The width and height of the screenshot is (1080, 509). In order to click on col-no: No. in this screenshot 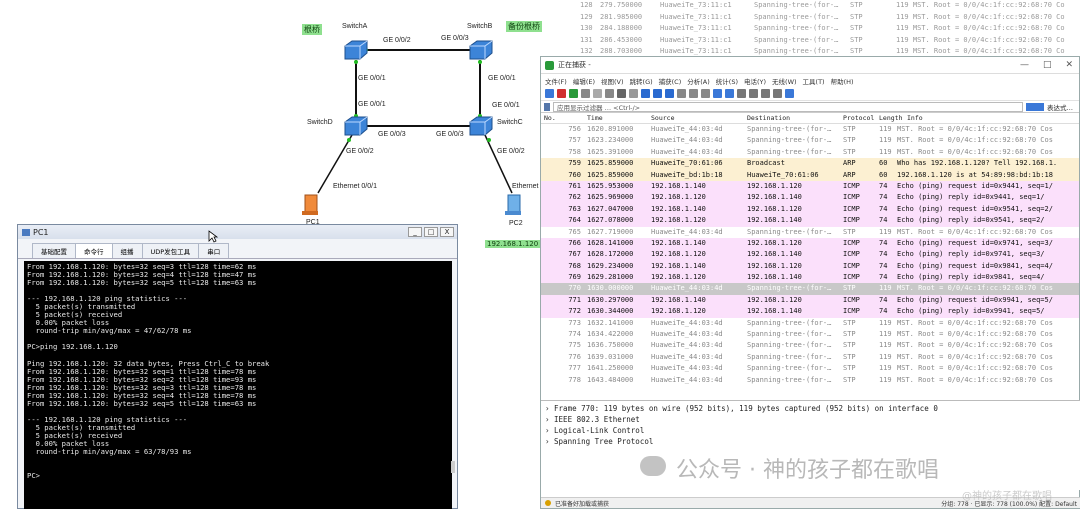, I will do `click(550, 118)`.